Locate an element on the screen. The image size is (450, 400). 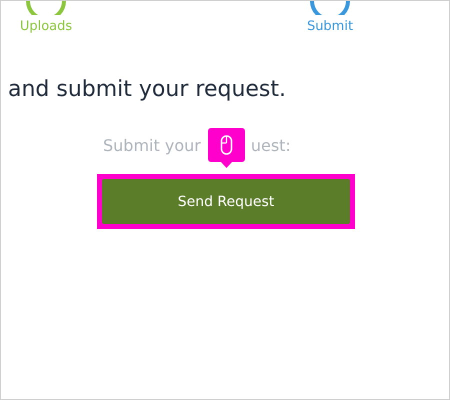
mouse-badge is located at coordinates (226, 148).